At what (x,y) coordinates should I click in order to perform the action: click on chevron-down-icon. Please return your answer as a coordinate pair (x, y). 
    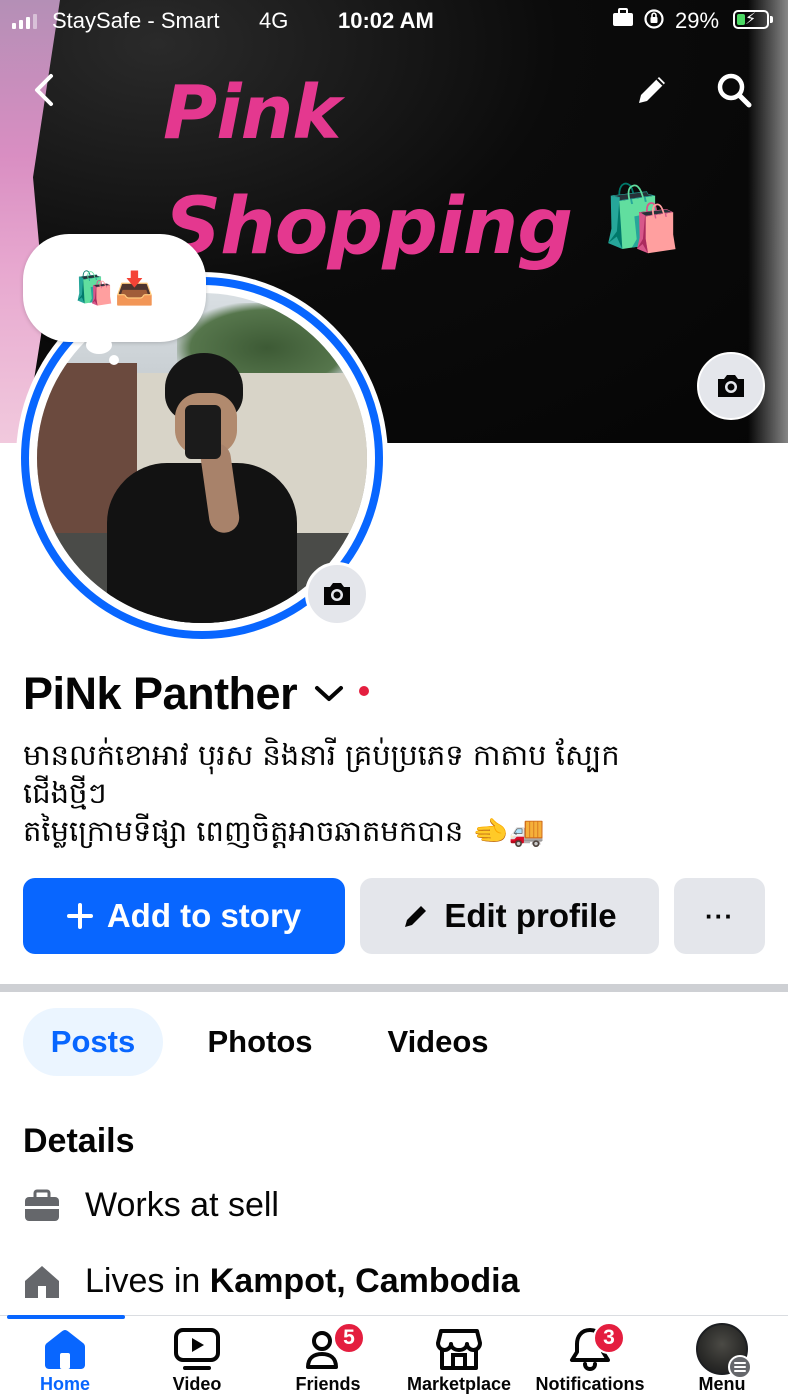
    Looking at the image, I should click on (329, 696).